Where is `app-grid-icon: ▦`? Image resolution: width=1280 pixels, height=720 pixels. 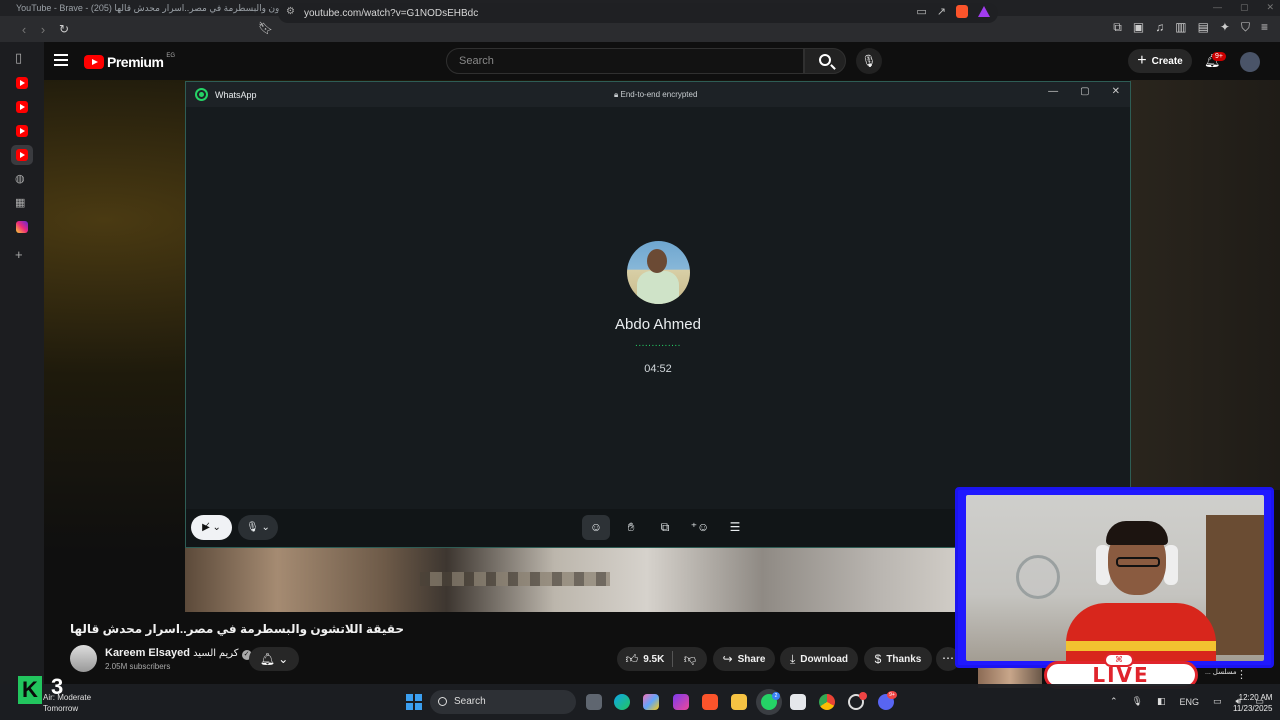 app-grid-icon: ▦ is located at coordinates (20, 202).